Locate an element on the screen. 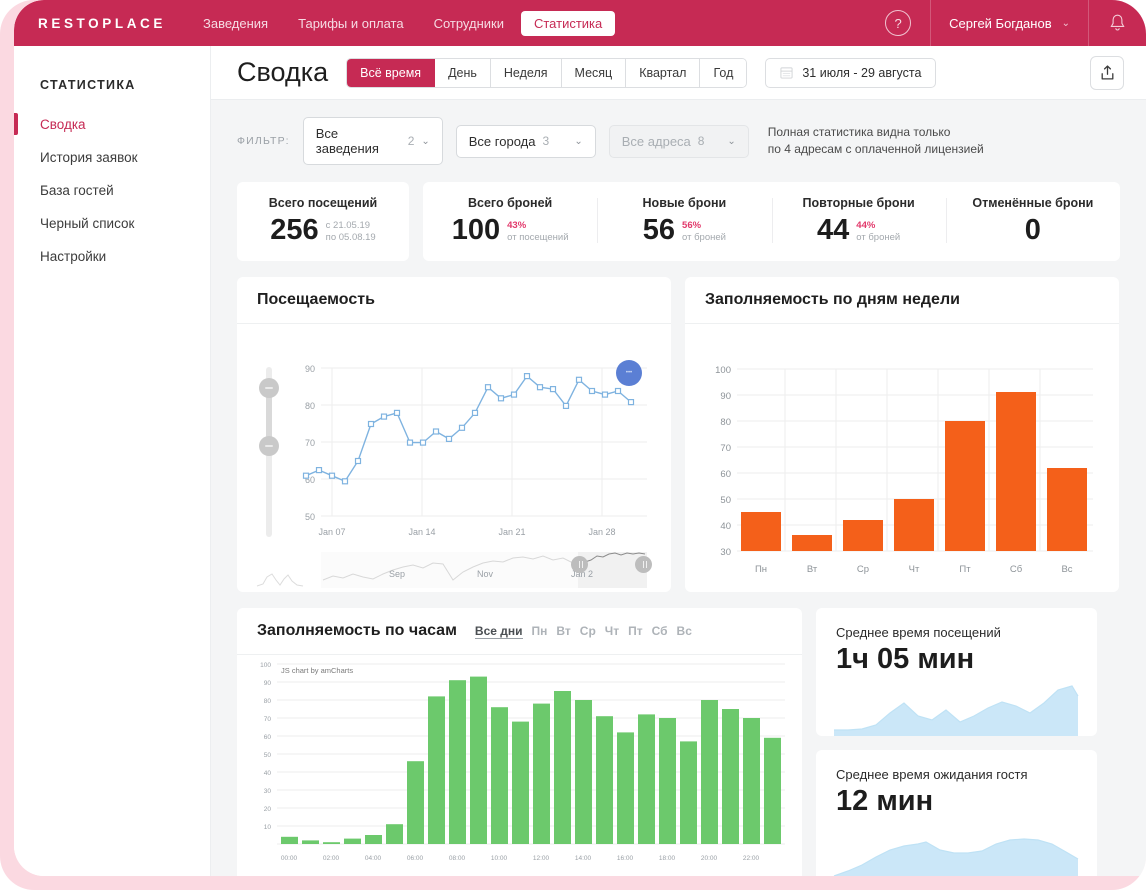 The height and width of the screenshot is (890, 1146). daytab-tue: Вт is located at coordinates (563, 631).